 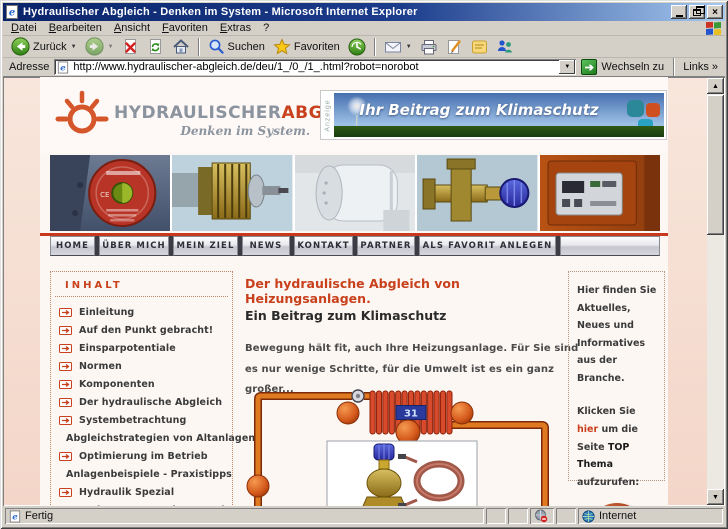 I want to click on forward-dropdown-icon: ▼, so click(x=111, y=47).